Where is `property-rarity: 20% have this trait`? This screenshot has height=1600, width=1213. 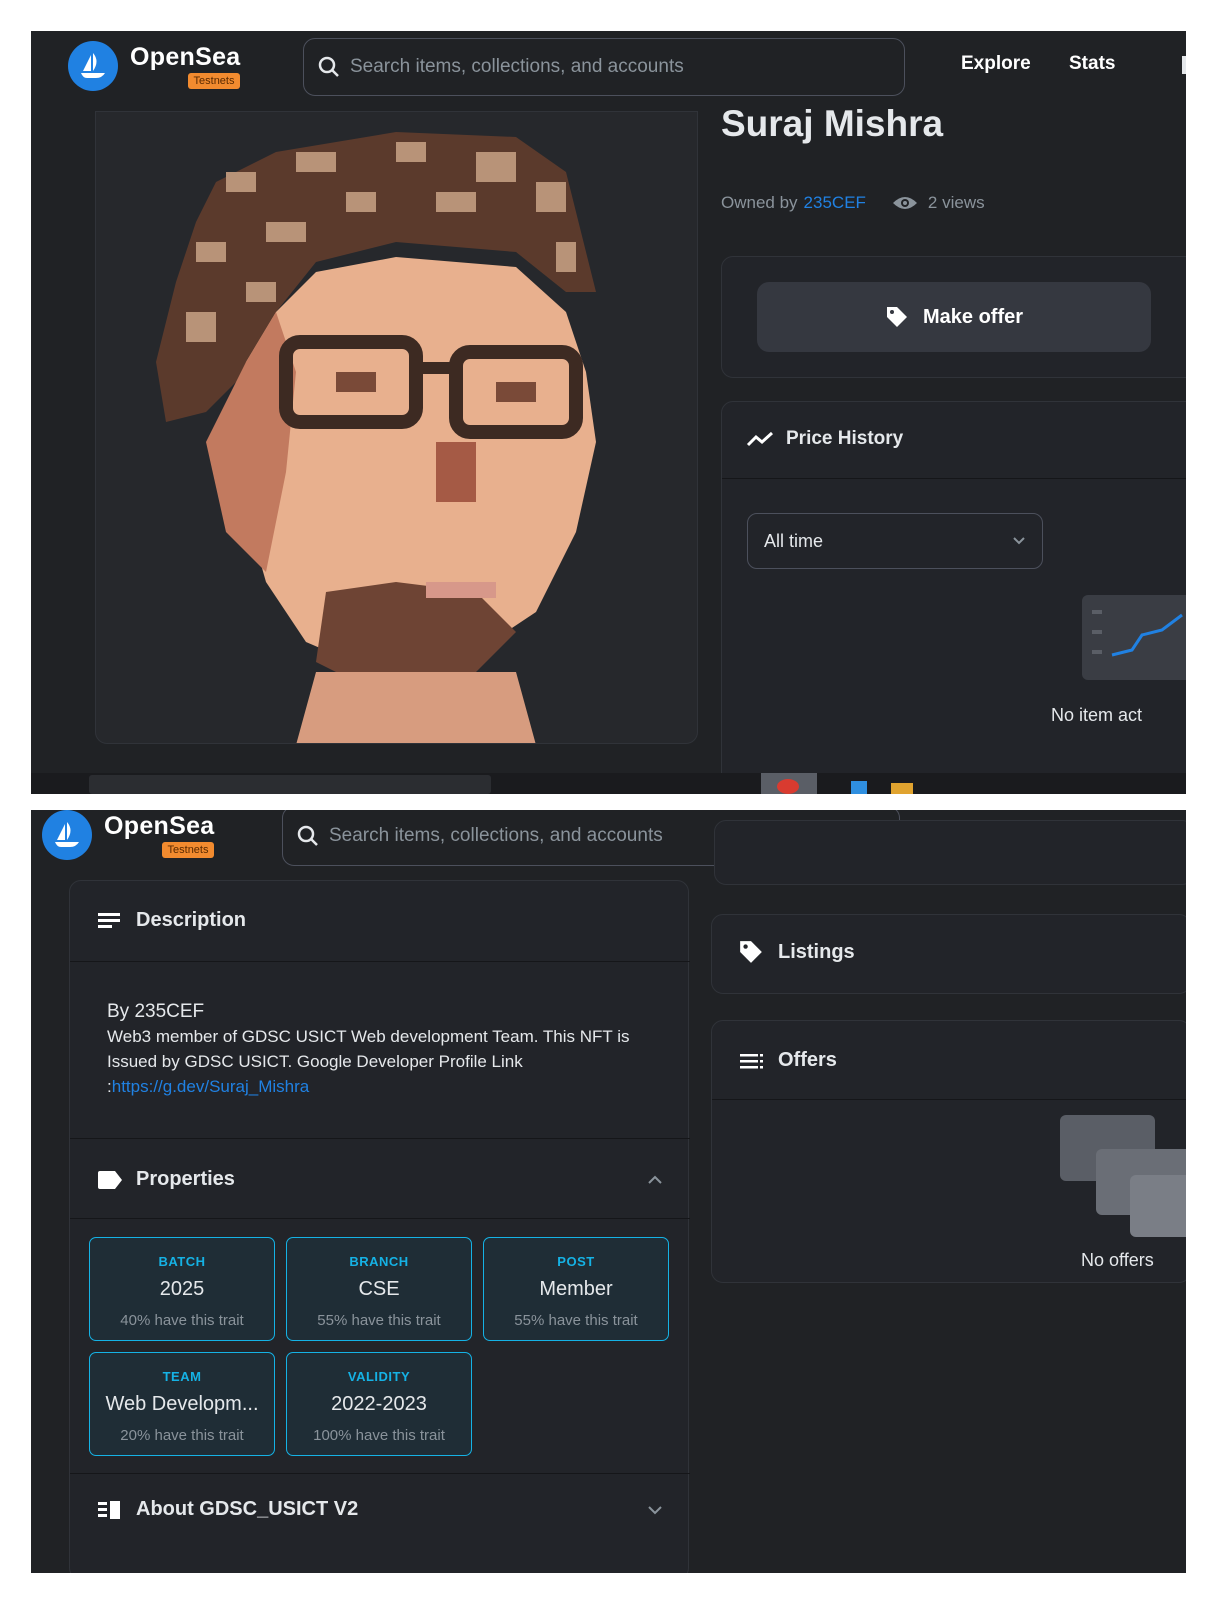 property-rarity: 20% have this trait is located at coordinates (182, 1435).